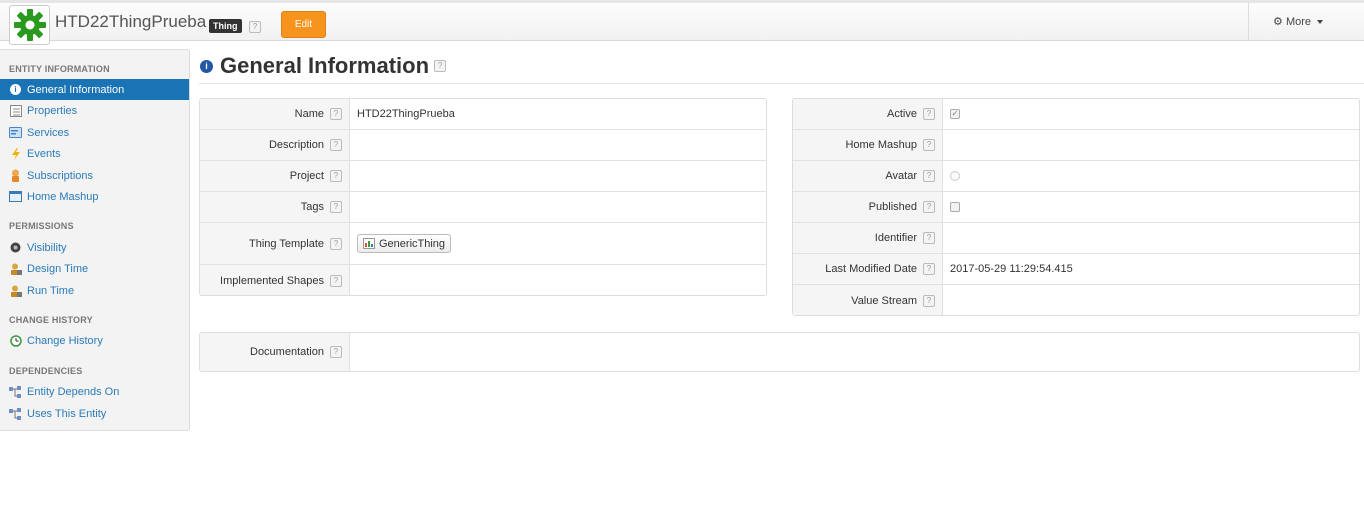 The width and height of the screenshot is (1364, 525). Describe the element at coordinates (483, 176) in the screenshot. I see `field-row-project: Project?` at that location.